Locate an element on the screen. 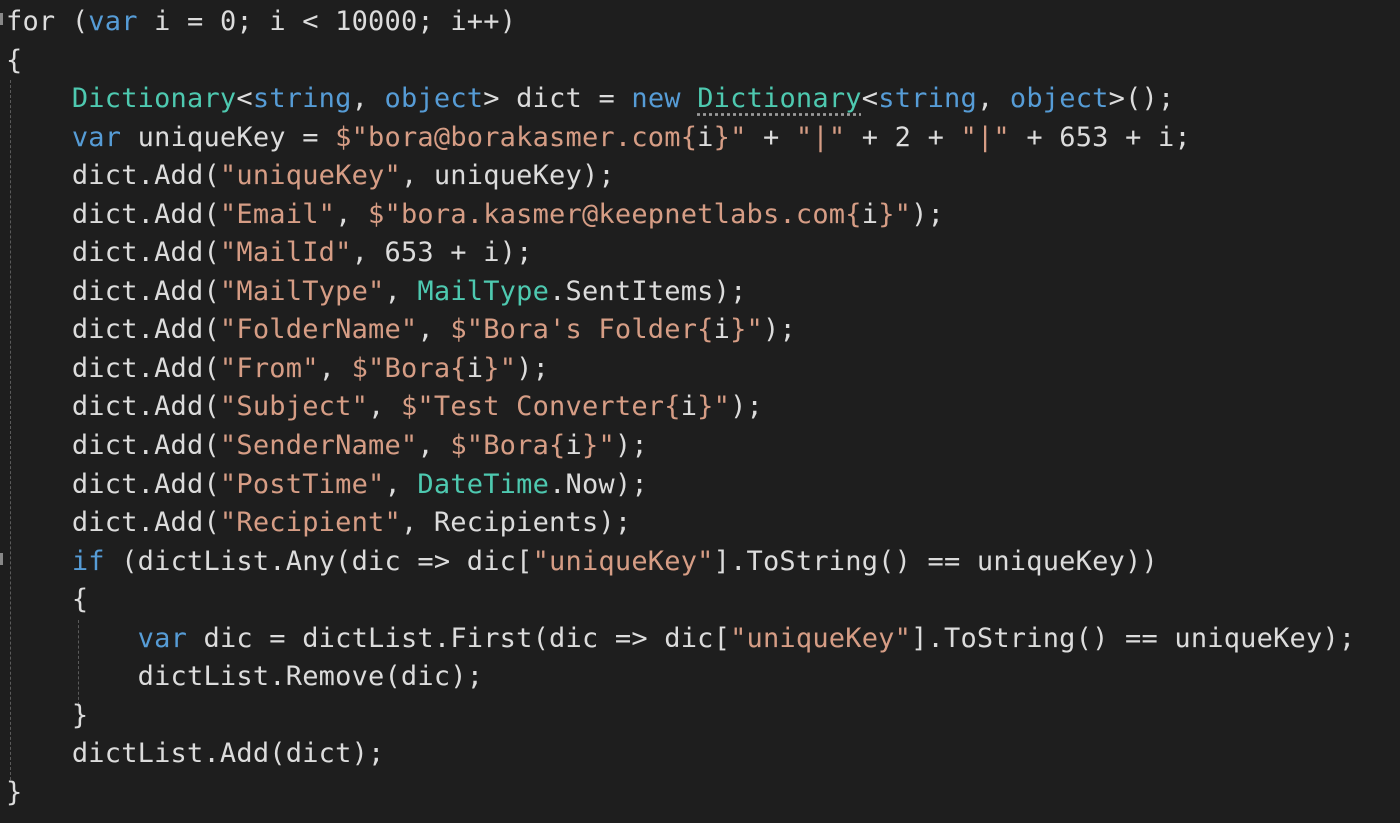 The width and height of the screenshot is (1400, 823). code-line: dict.Add("From", $"Bora{i}"); is located at coordinates (680, 369).